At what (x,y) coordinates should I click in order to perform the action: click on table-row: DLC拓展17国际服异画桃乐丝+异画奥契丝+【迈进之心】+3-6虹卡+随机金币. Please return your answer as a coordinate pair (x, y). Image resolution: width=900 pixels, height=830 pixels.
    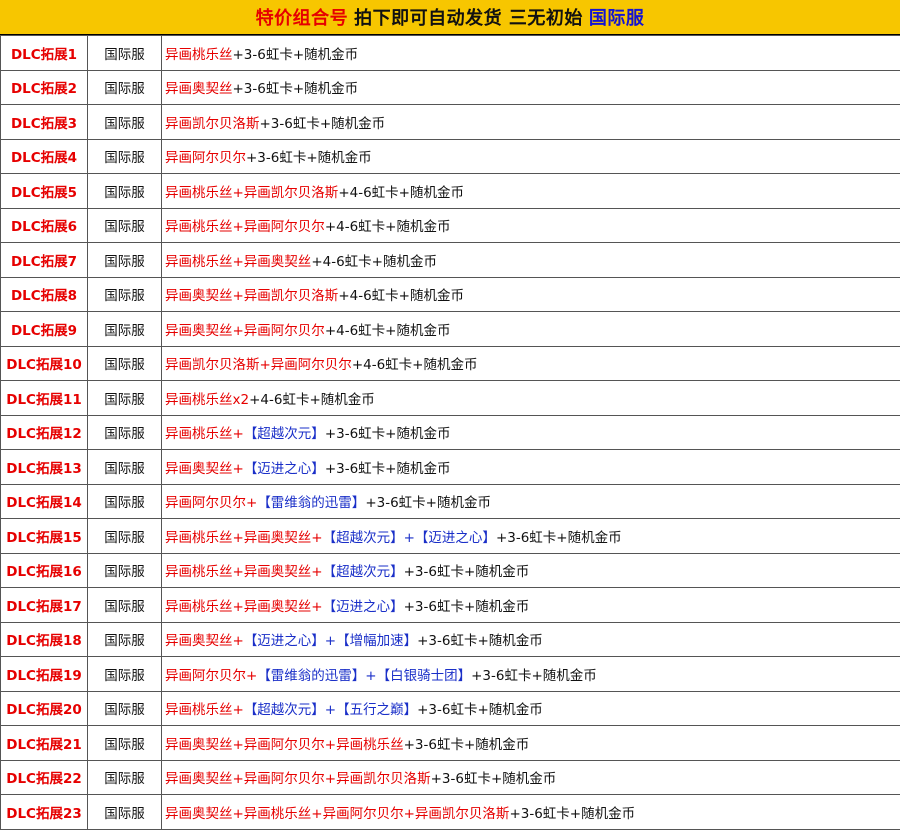
    Looking at the image, I should click on (450, 605).